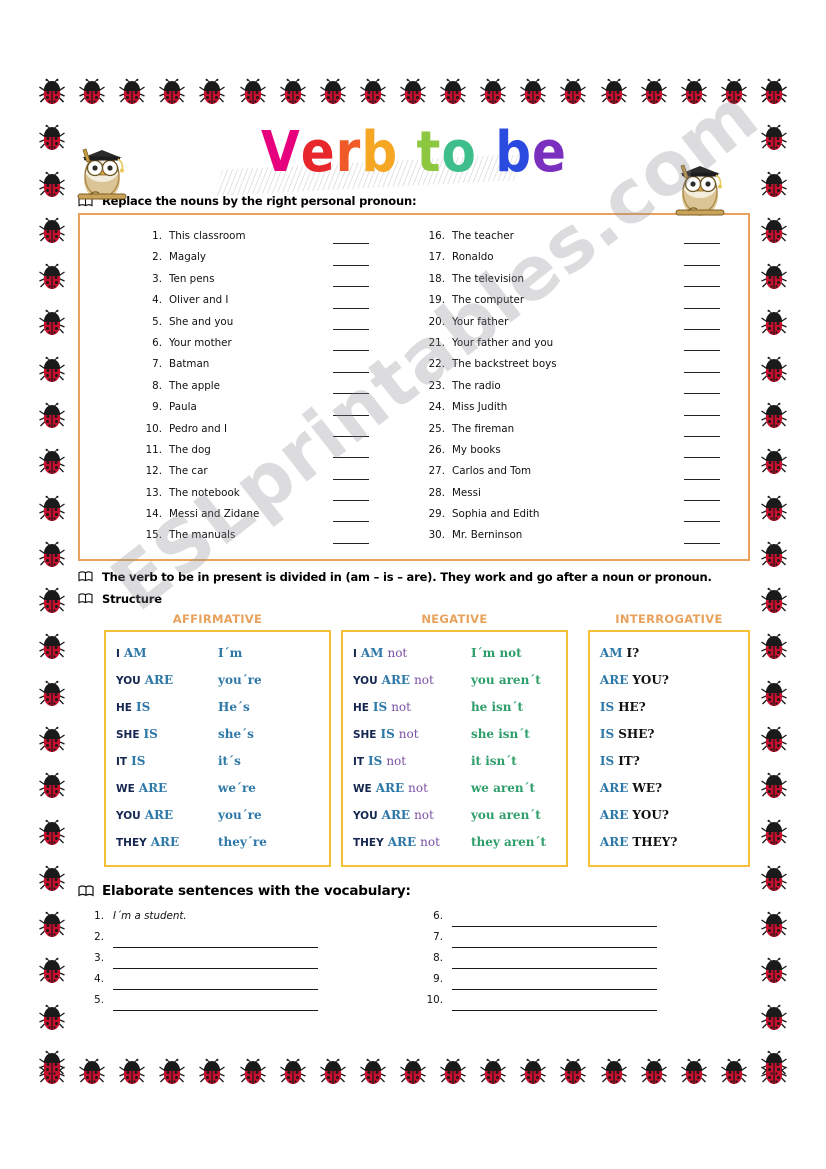 Image resolution: width=826 pixels, height=1169 pixels. I want to click on noun-item-text: My books, so click(476, 449).